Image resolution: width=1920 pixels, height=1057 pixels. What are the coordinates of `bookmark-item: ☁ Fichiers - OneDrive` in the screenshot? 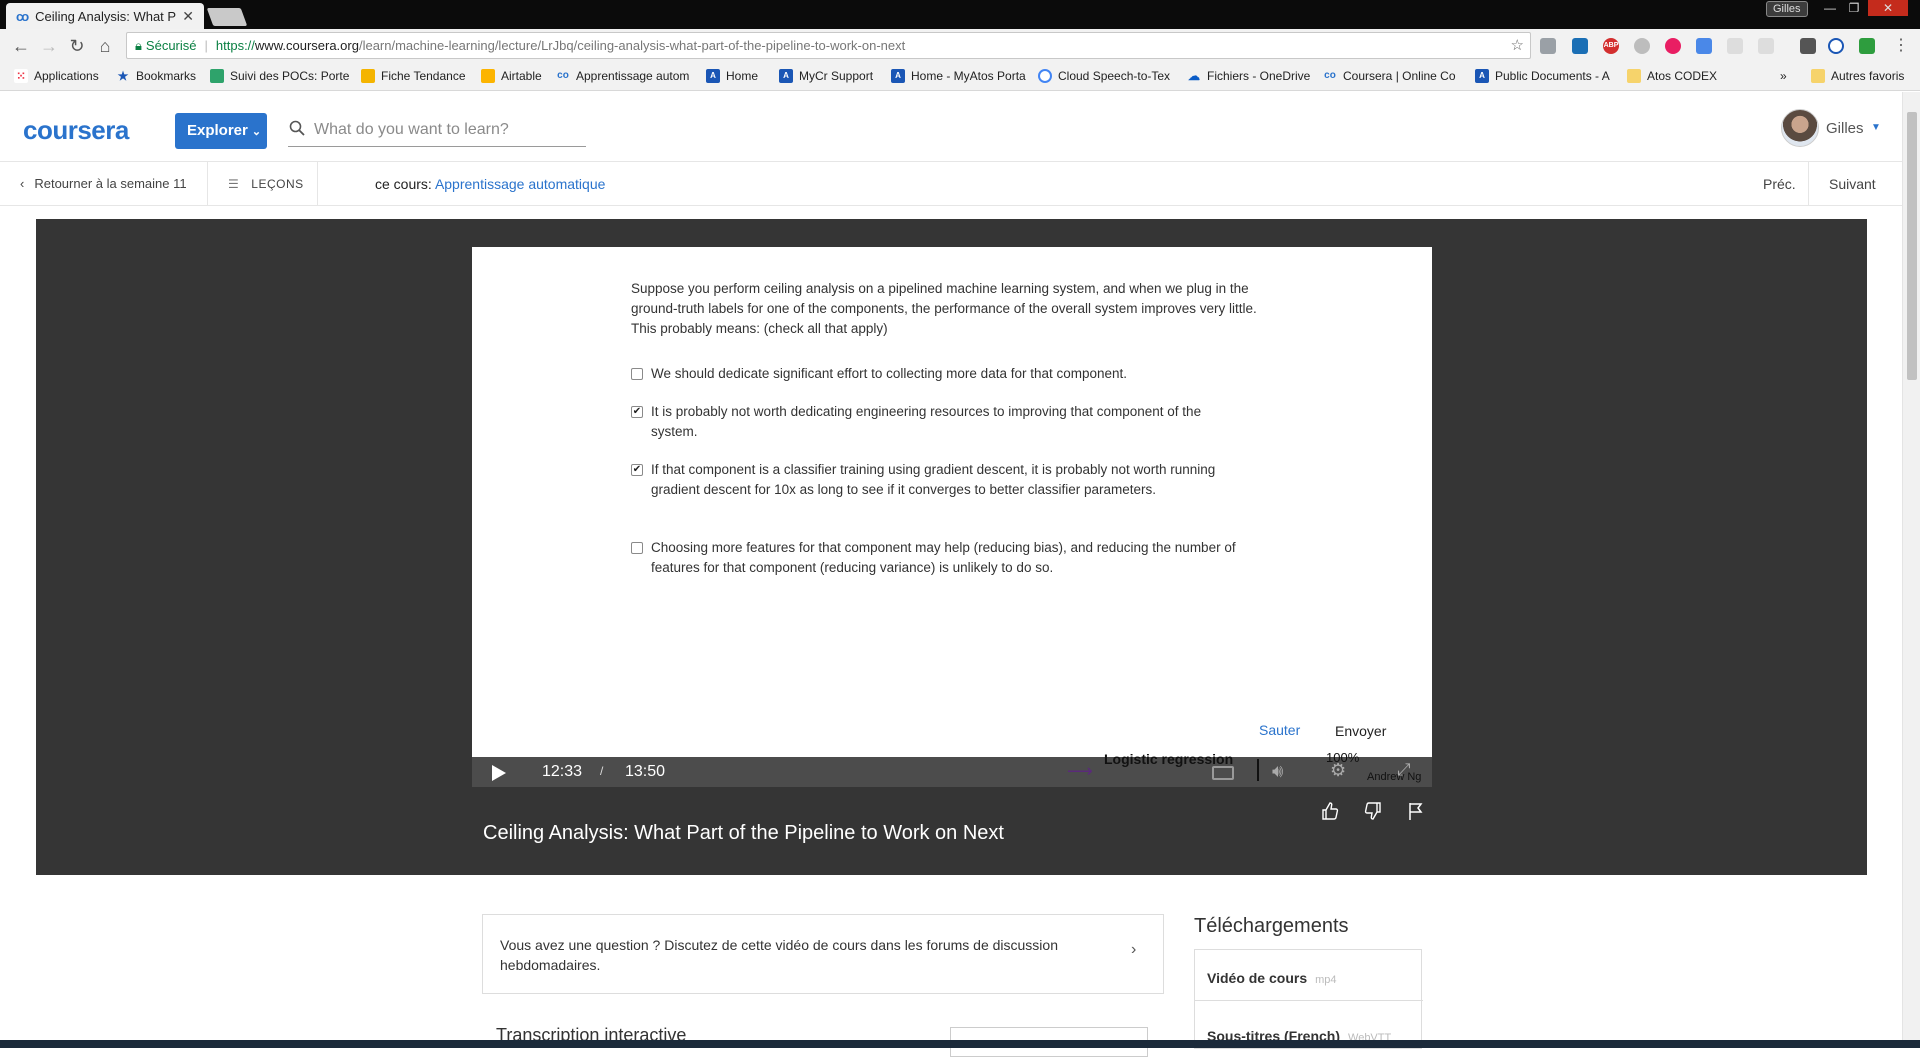 It's located at (1248, 76).